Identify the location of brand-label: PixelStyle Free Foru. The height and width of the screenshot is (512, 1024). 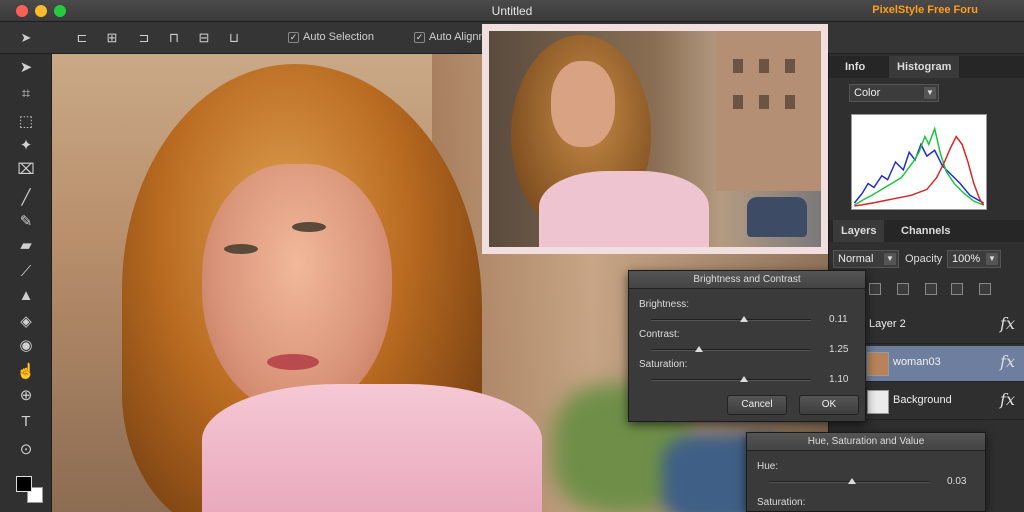
(925, 10).